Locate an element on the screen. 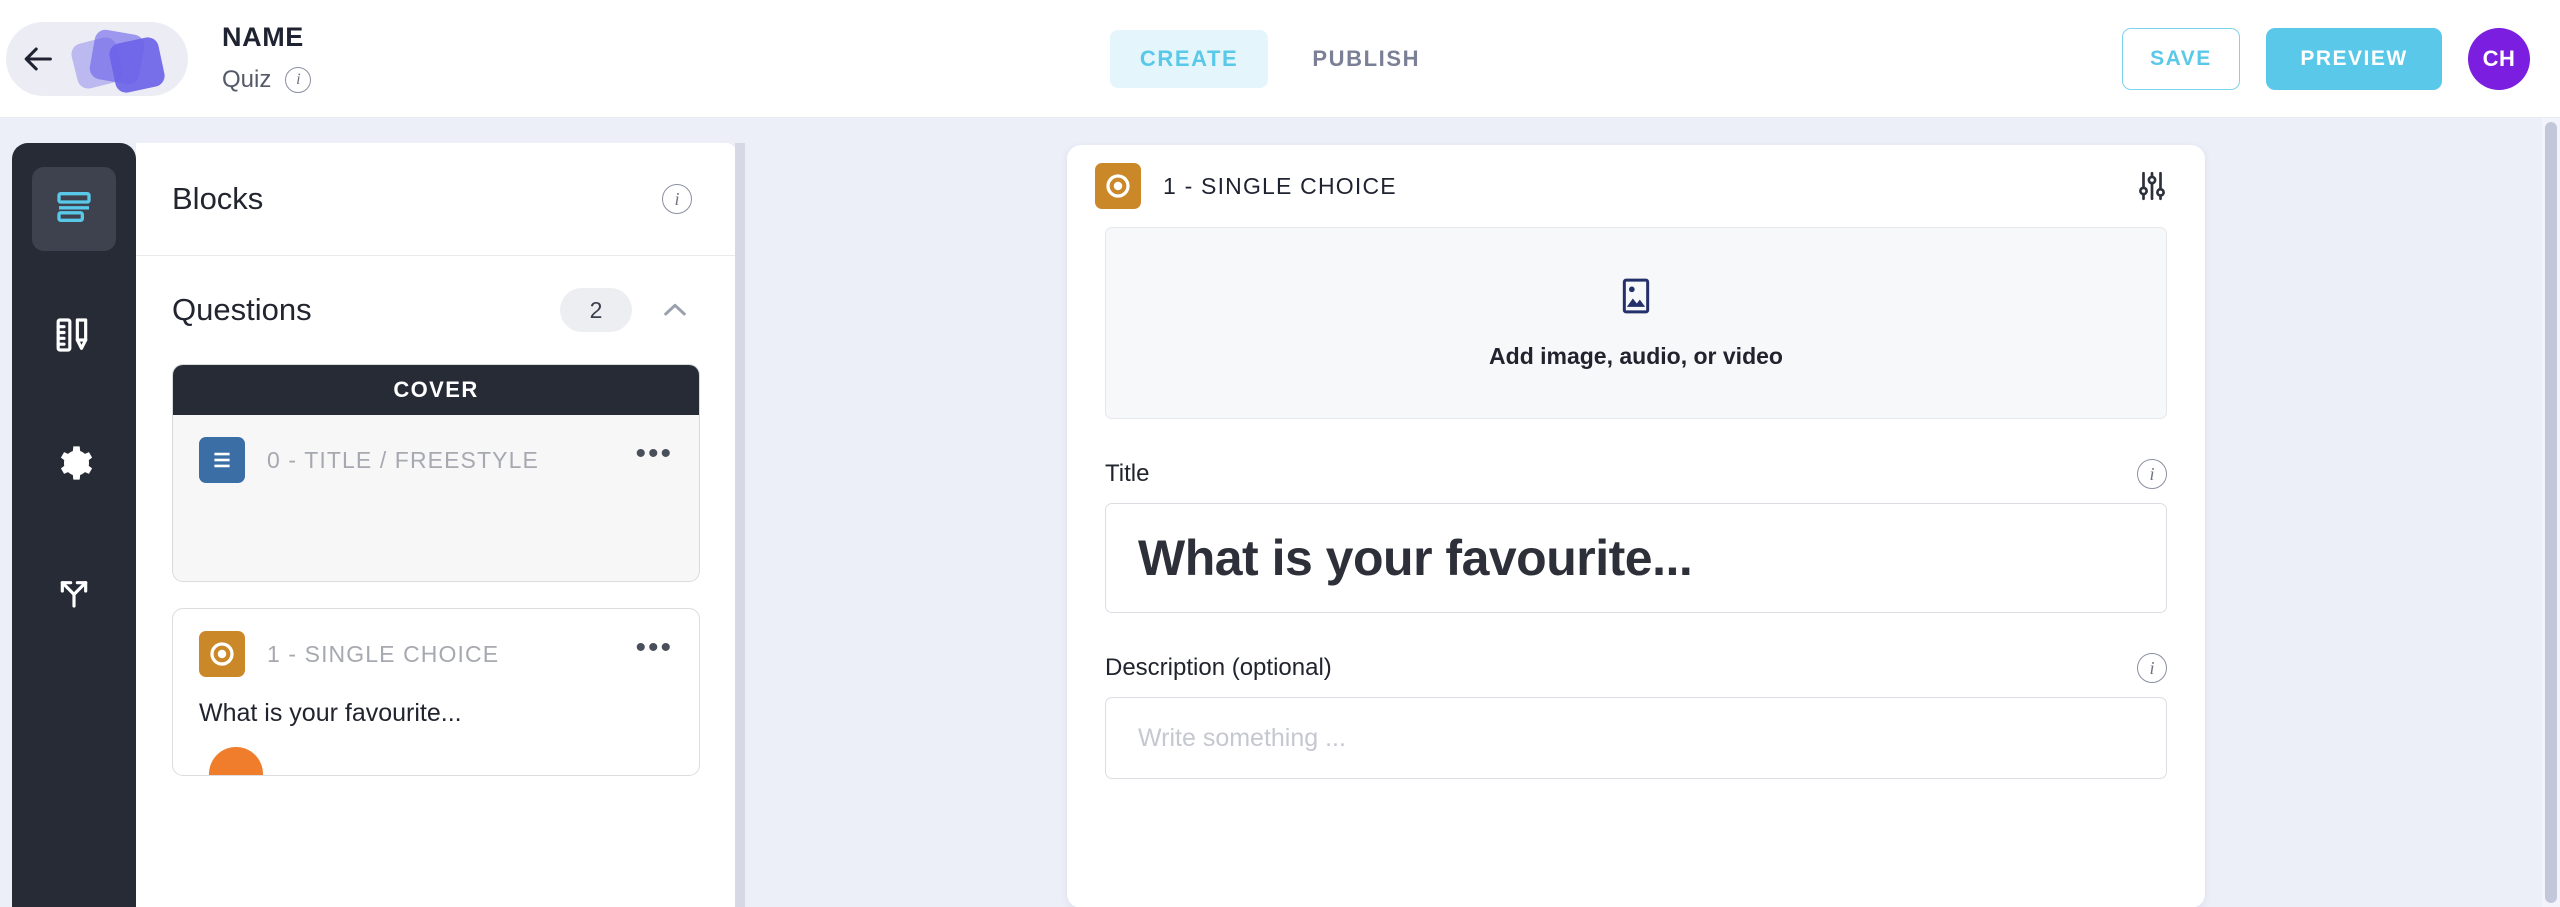  title-freestyle-icon is located at coordinates (222, 460).